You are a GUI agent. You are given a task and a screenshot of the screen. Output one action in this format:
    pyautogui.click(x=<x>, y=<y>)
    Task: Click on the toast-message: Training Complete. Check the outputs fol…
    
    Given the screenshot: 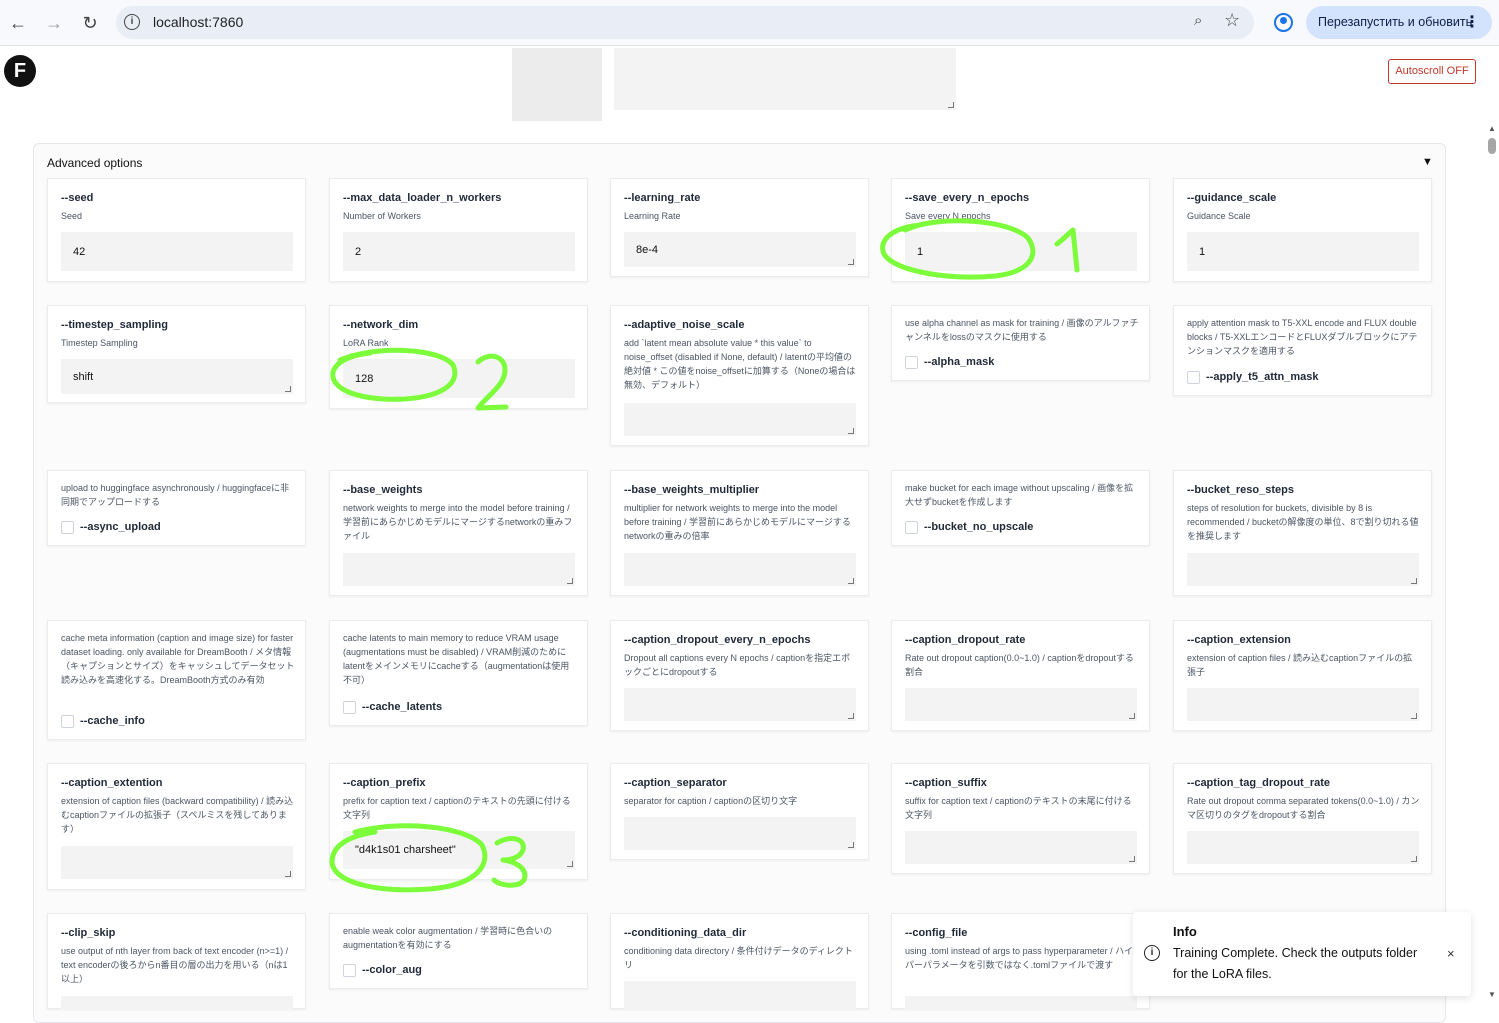 What is the action you would take?
    pyautogui.click(x=1295, y=963)
    